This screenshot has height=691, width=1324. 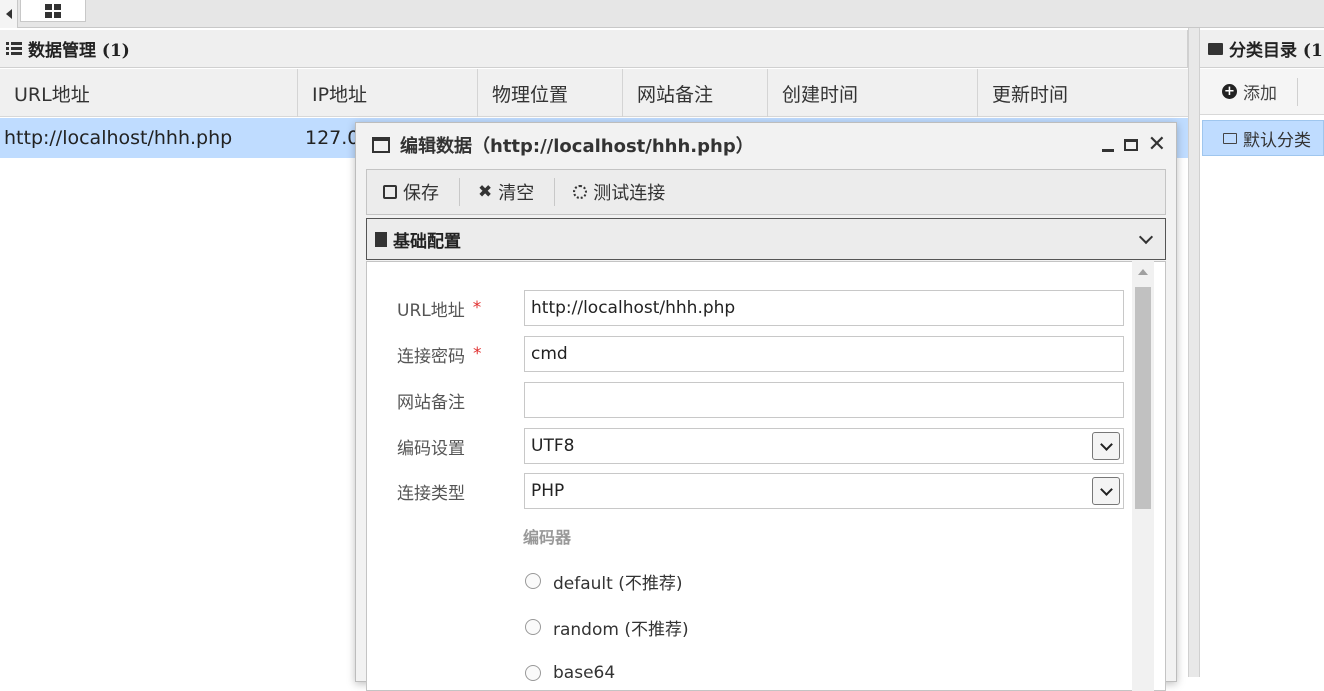 I want to click on category-title: 分类目录 (1, so click(x=1276, y=51).